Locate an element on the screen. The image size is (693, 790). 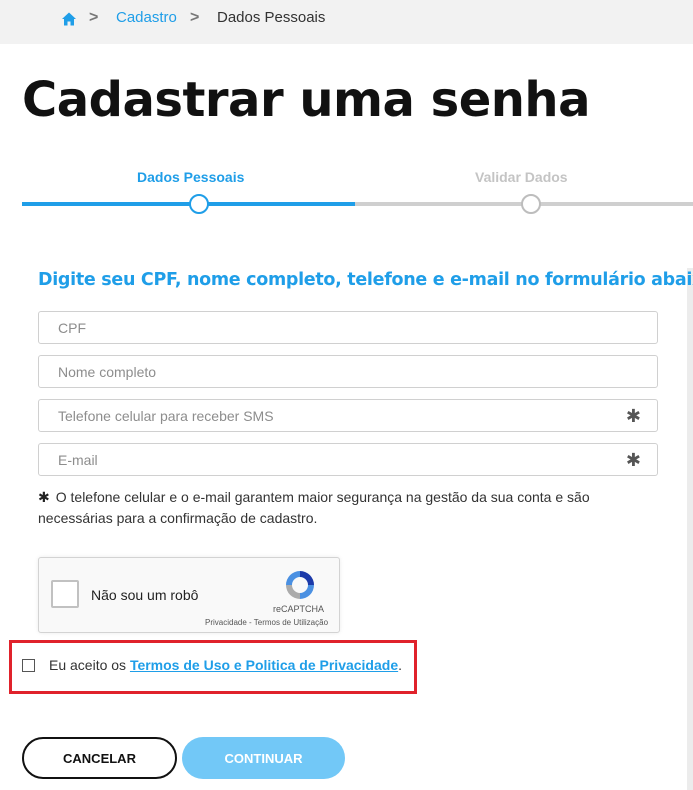
email-input is located at coordinates (348, 459).